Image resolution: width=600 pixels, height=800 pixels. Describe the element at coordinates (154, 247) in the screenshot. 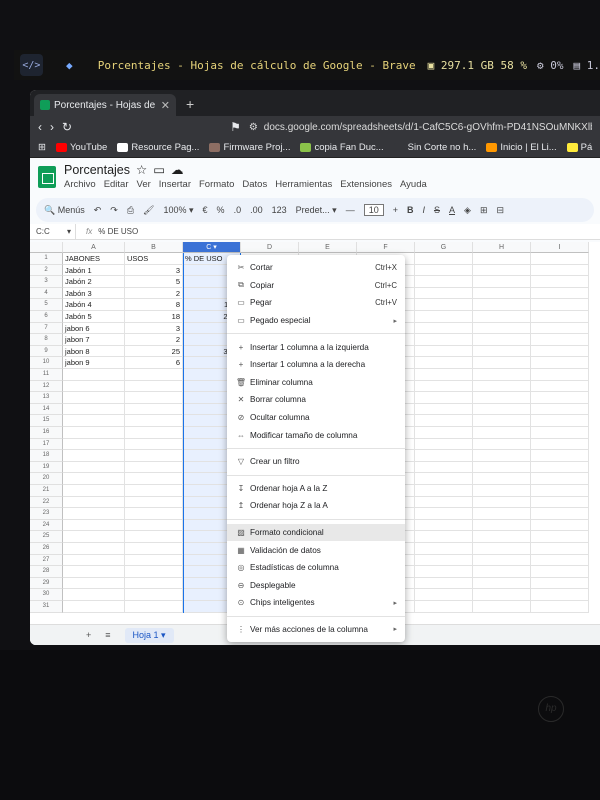

I see `column-header-b: B` at that location.